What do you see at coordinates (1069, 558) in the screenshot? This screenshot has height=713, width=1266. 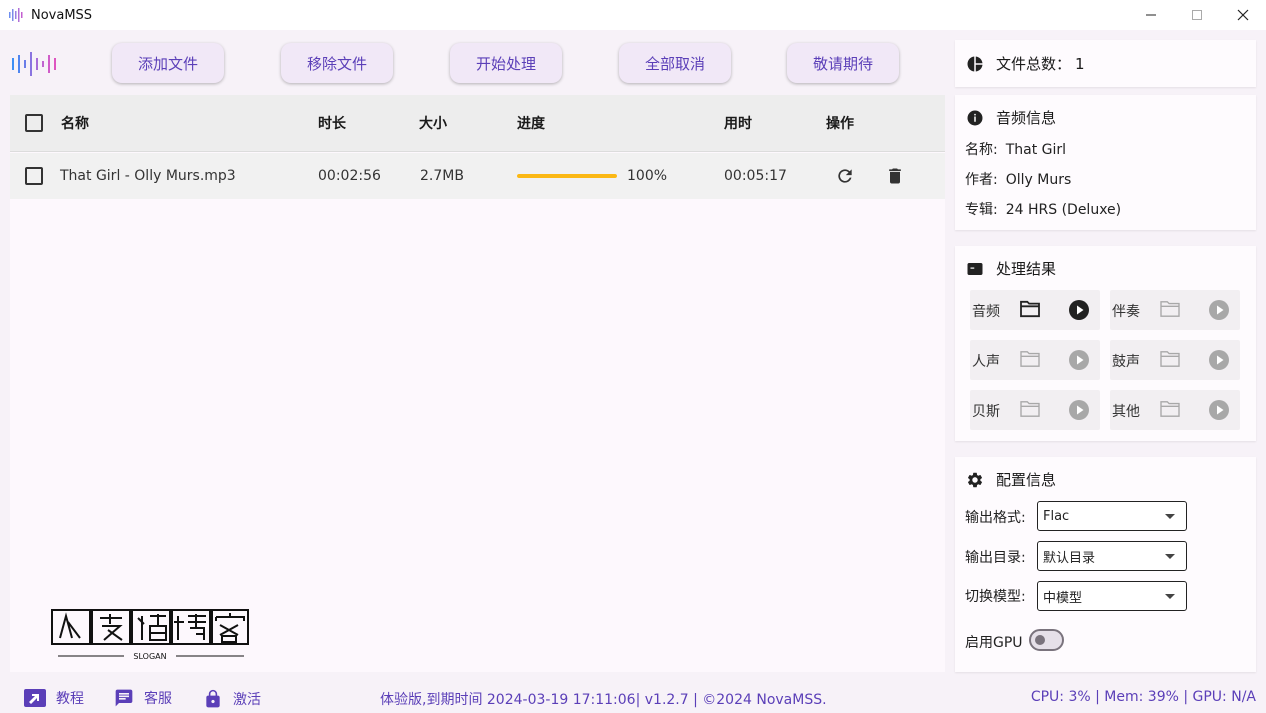 I see `output-dir-value: 默认目录` at bounding box center [1069, 558].